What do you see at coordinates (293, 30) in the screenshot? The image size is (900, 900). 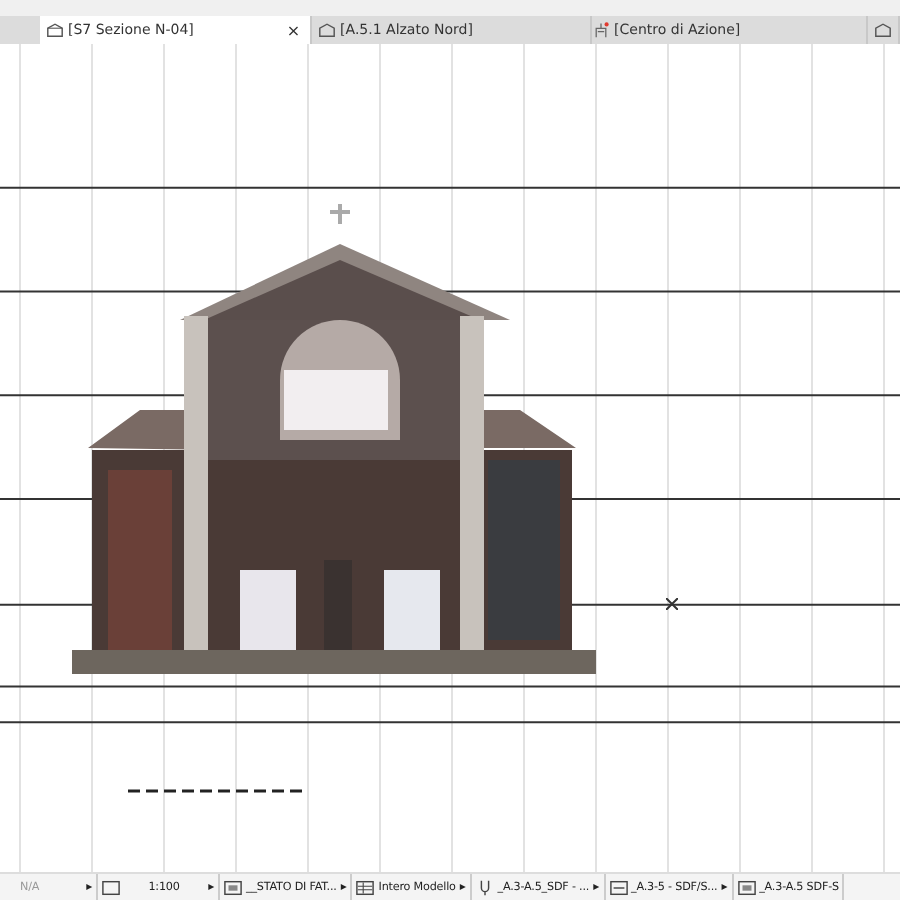 I see `close-button: ×` at bounding box center [293, 30].